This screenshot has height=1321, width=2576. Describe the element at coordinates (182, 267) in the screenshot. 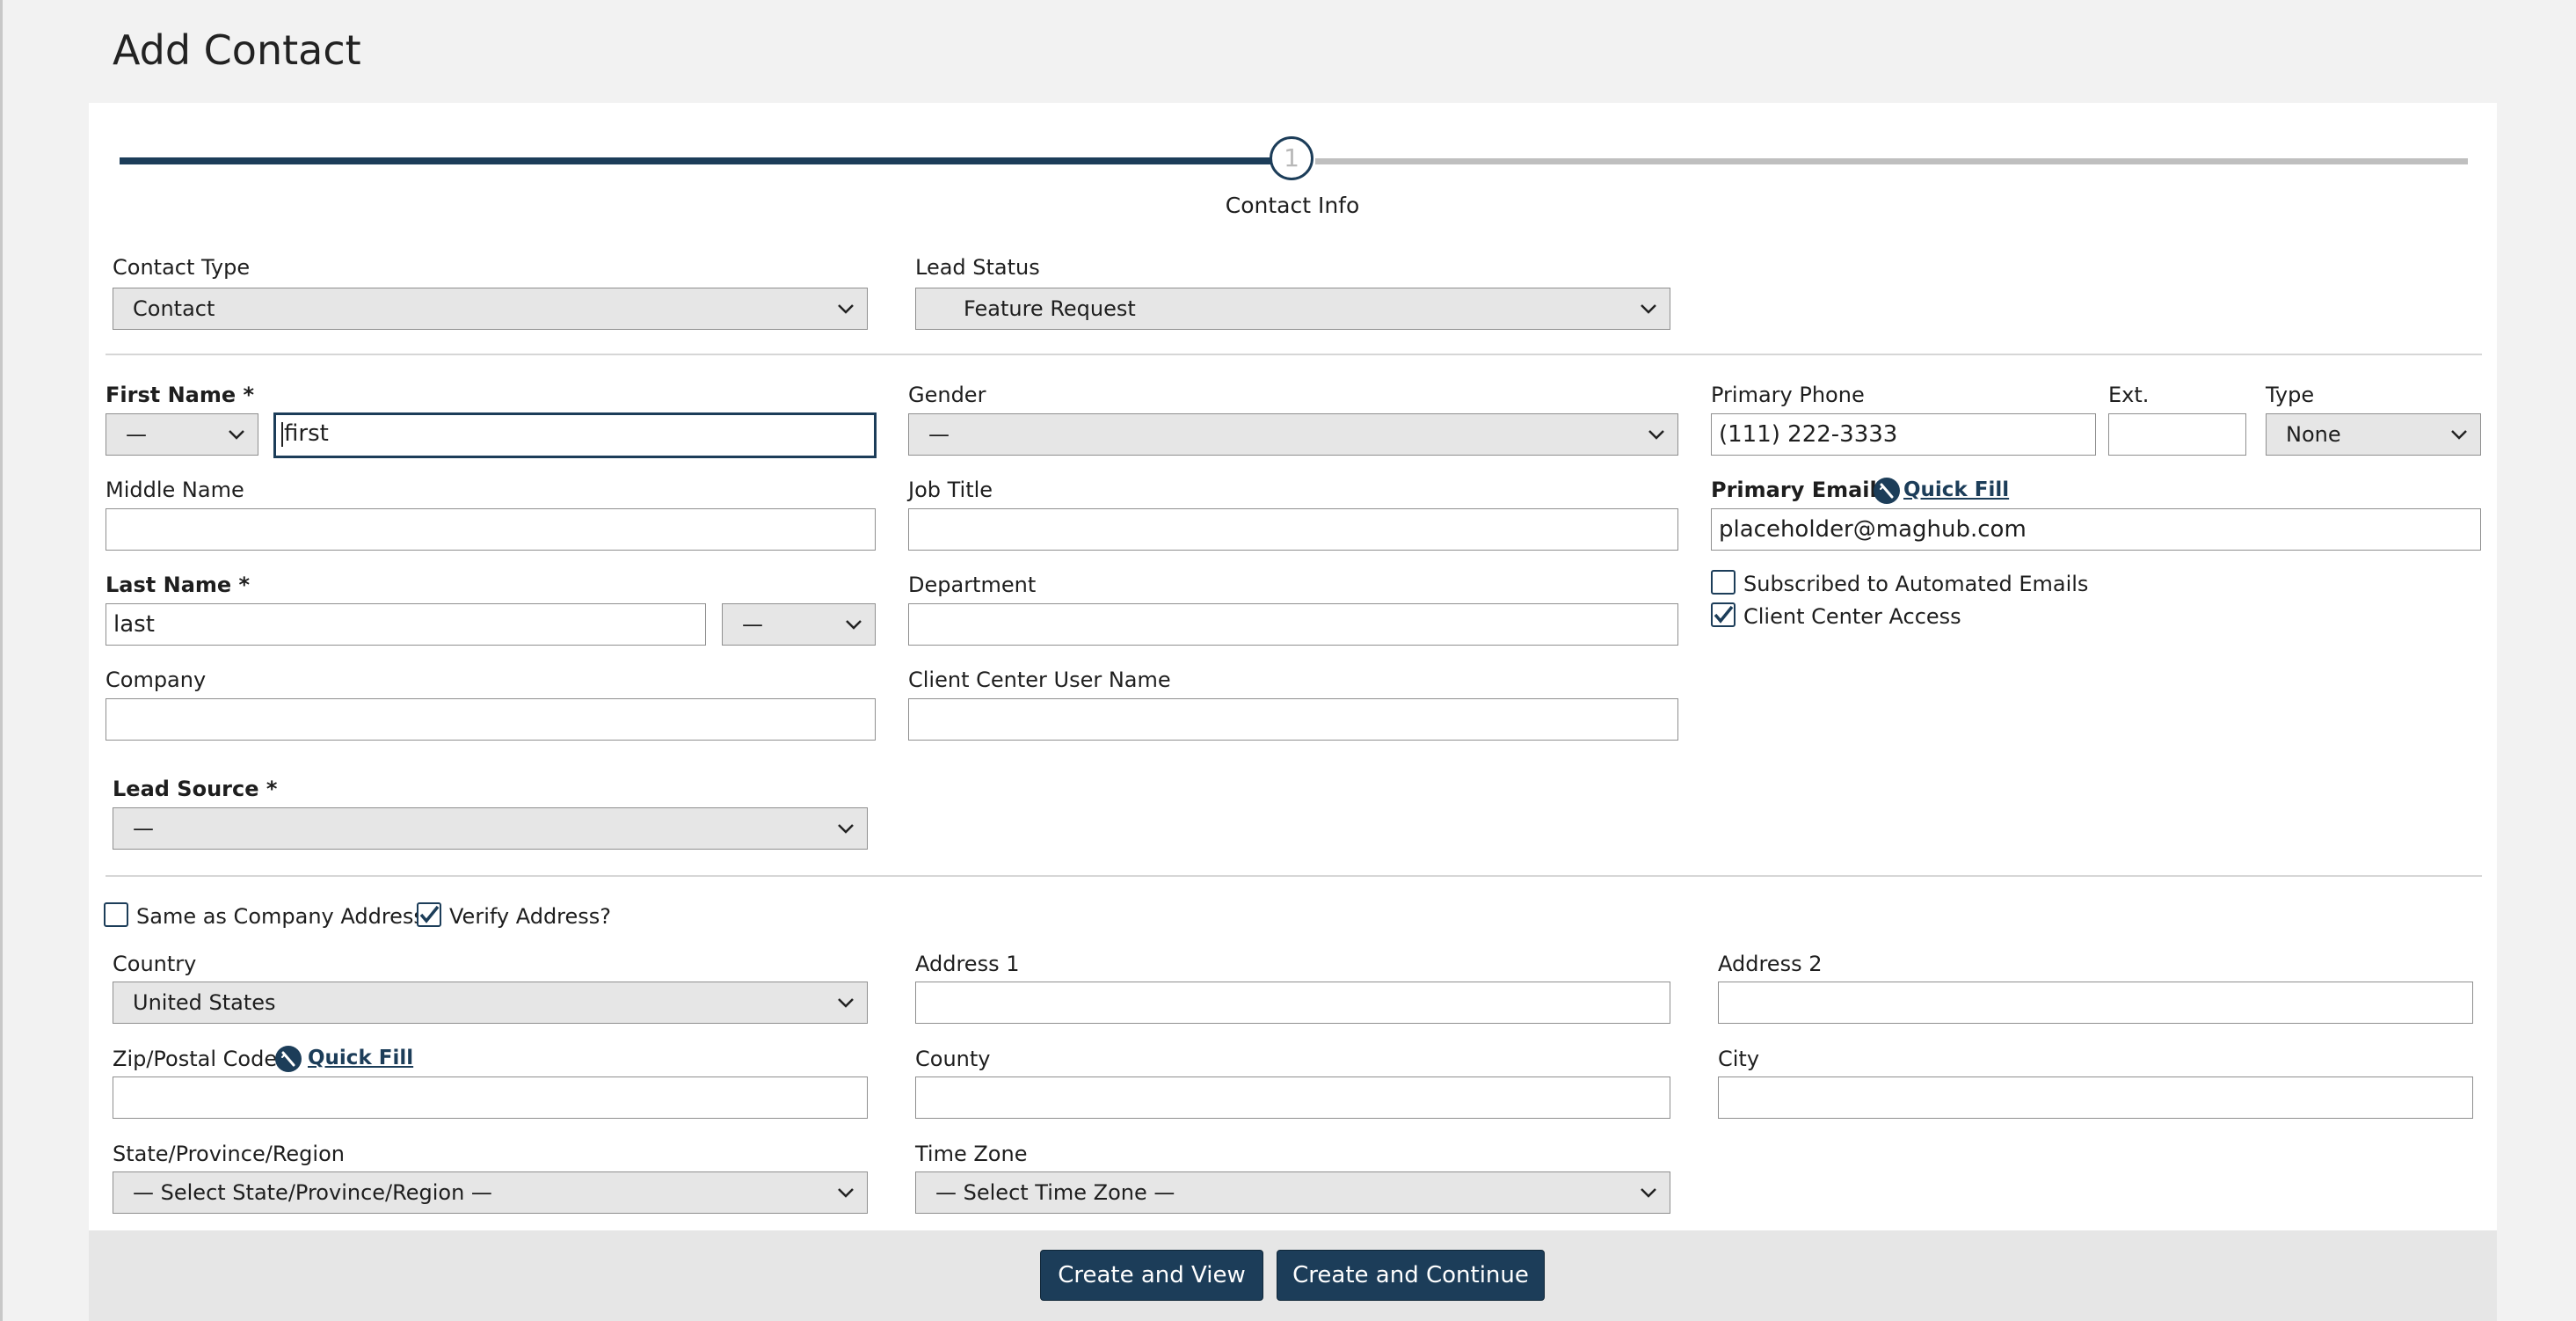

I see `contact-type-label: Contact Type` at that location.